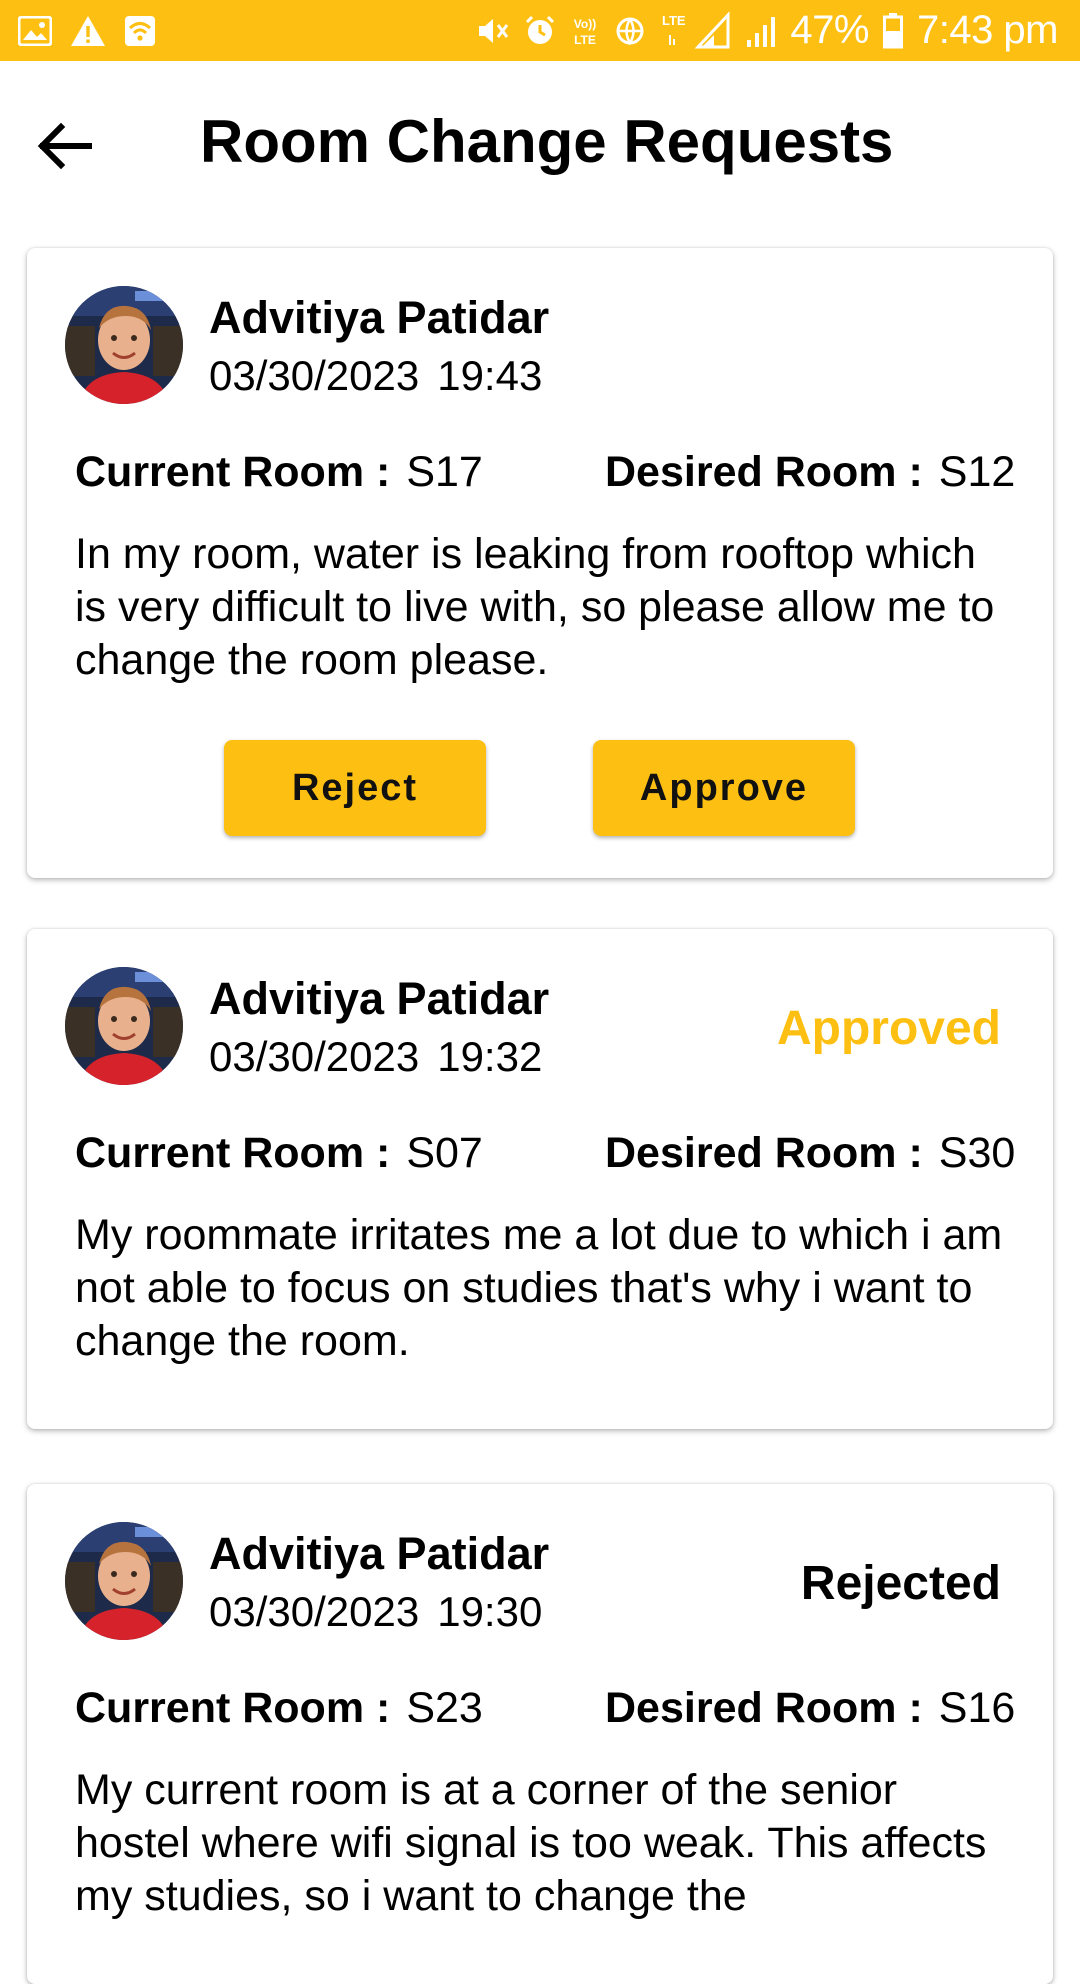  What do you see at coordinates (140, 31) in the screenshot?
I see `wifi-hotspot-icon` at bounding box center [140, 31].